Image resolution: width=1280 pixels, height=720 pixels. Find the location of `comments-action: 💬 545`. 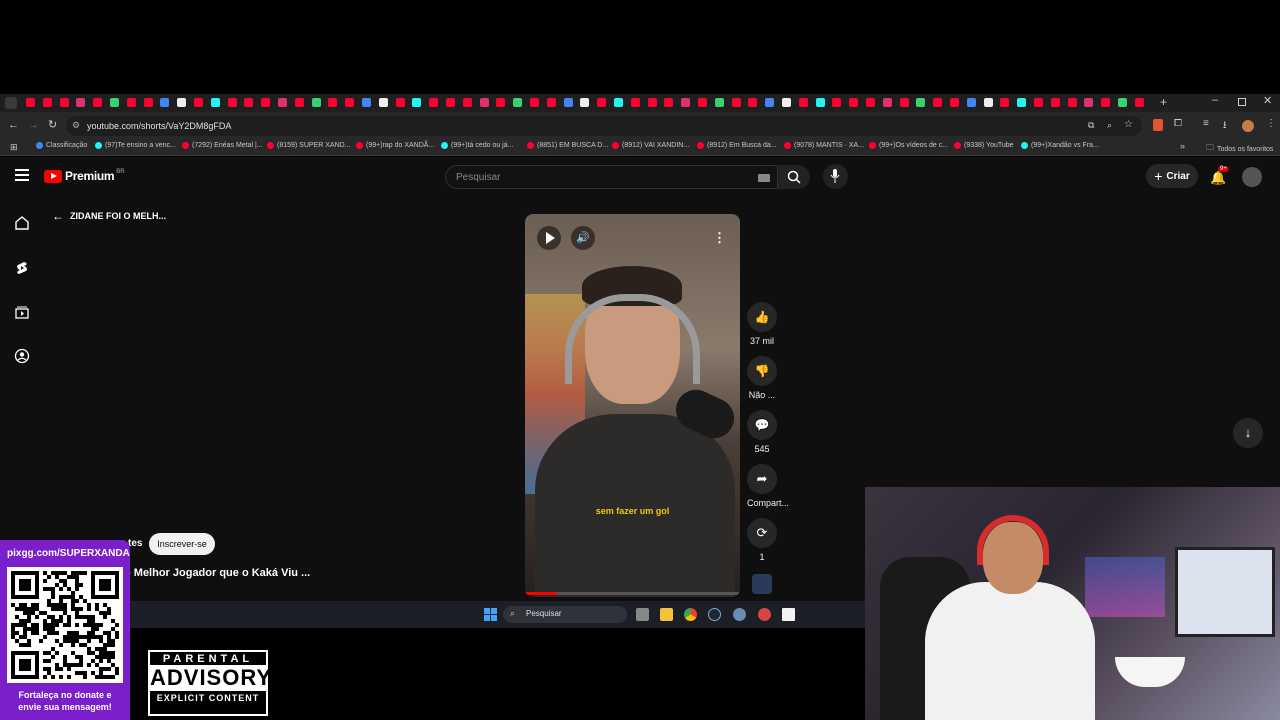

comments-action: 💬 545 is located at coordinates (762, 432).